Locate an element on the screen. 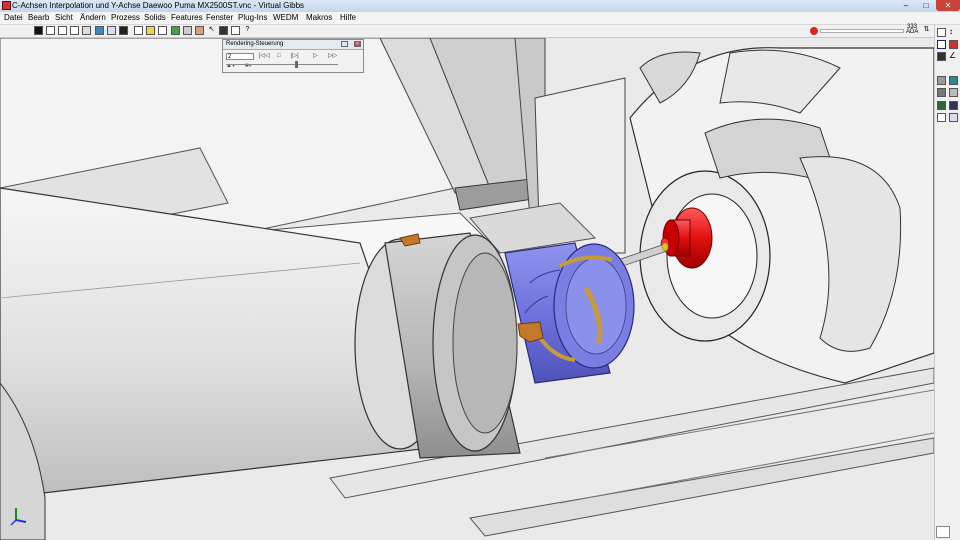  view-shaded-icon is located at coordinates (99, 30).